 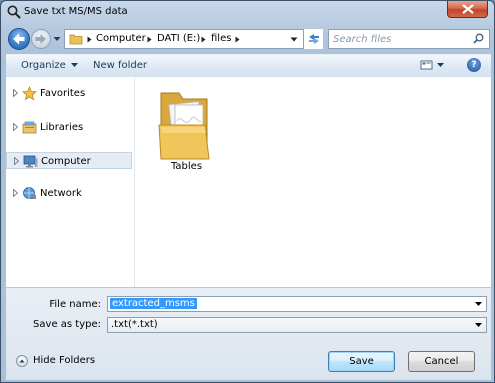 I want to click on refresh-icon, so click(x=314, y=39).